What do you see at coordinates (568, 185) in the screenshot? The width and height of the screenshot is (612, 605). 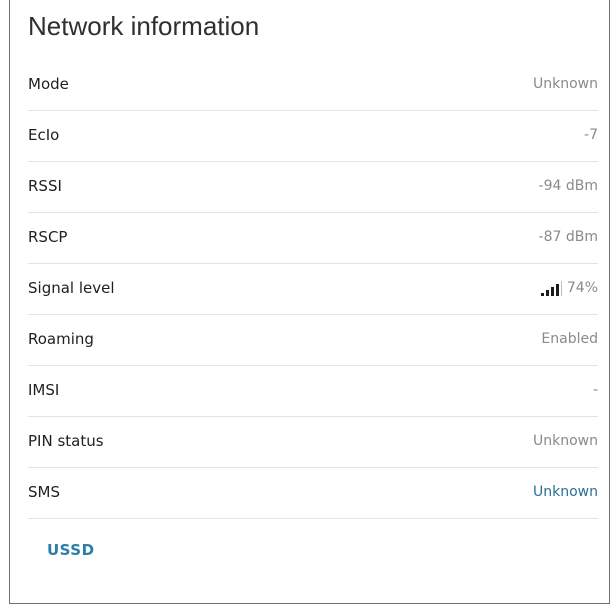 I see `row-value: -94 dBm` at bounding box center [568, 185].